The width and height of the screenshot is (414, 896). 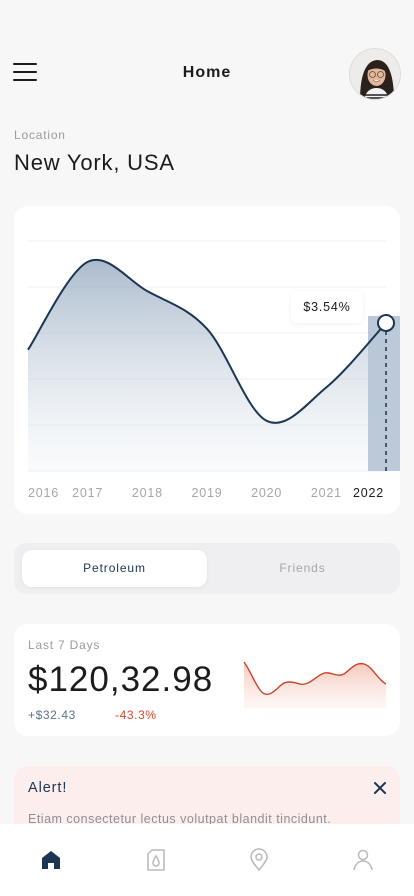 I want to click on x-tick-label: 2017, so click(x=87, y=493).